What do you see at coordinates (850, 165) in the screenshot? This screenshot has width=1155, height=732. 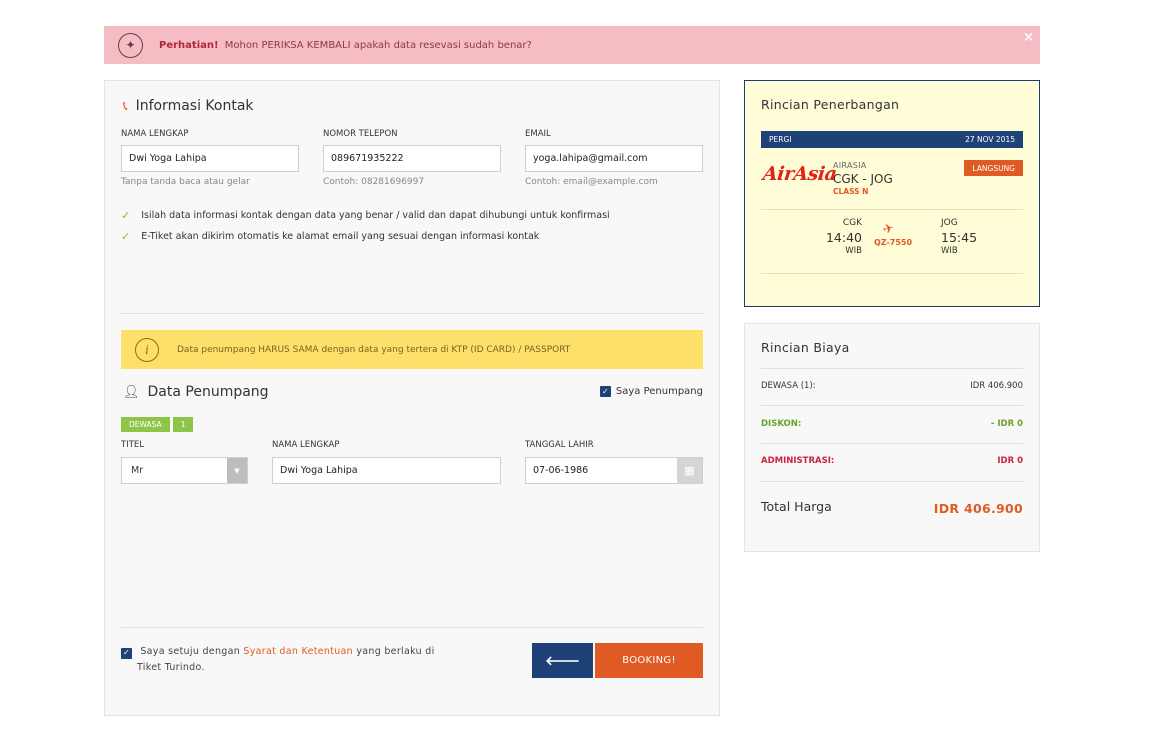 I see `airline-name: AIRASIA` at bounding box center [850, 165].